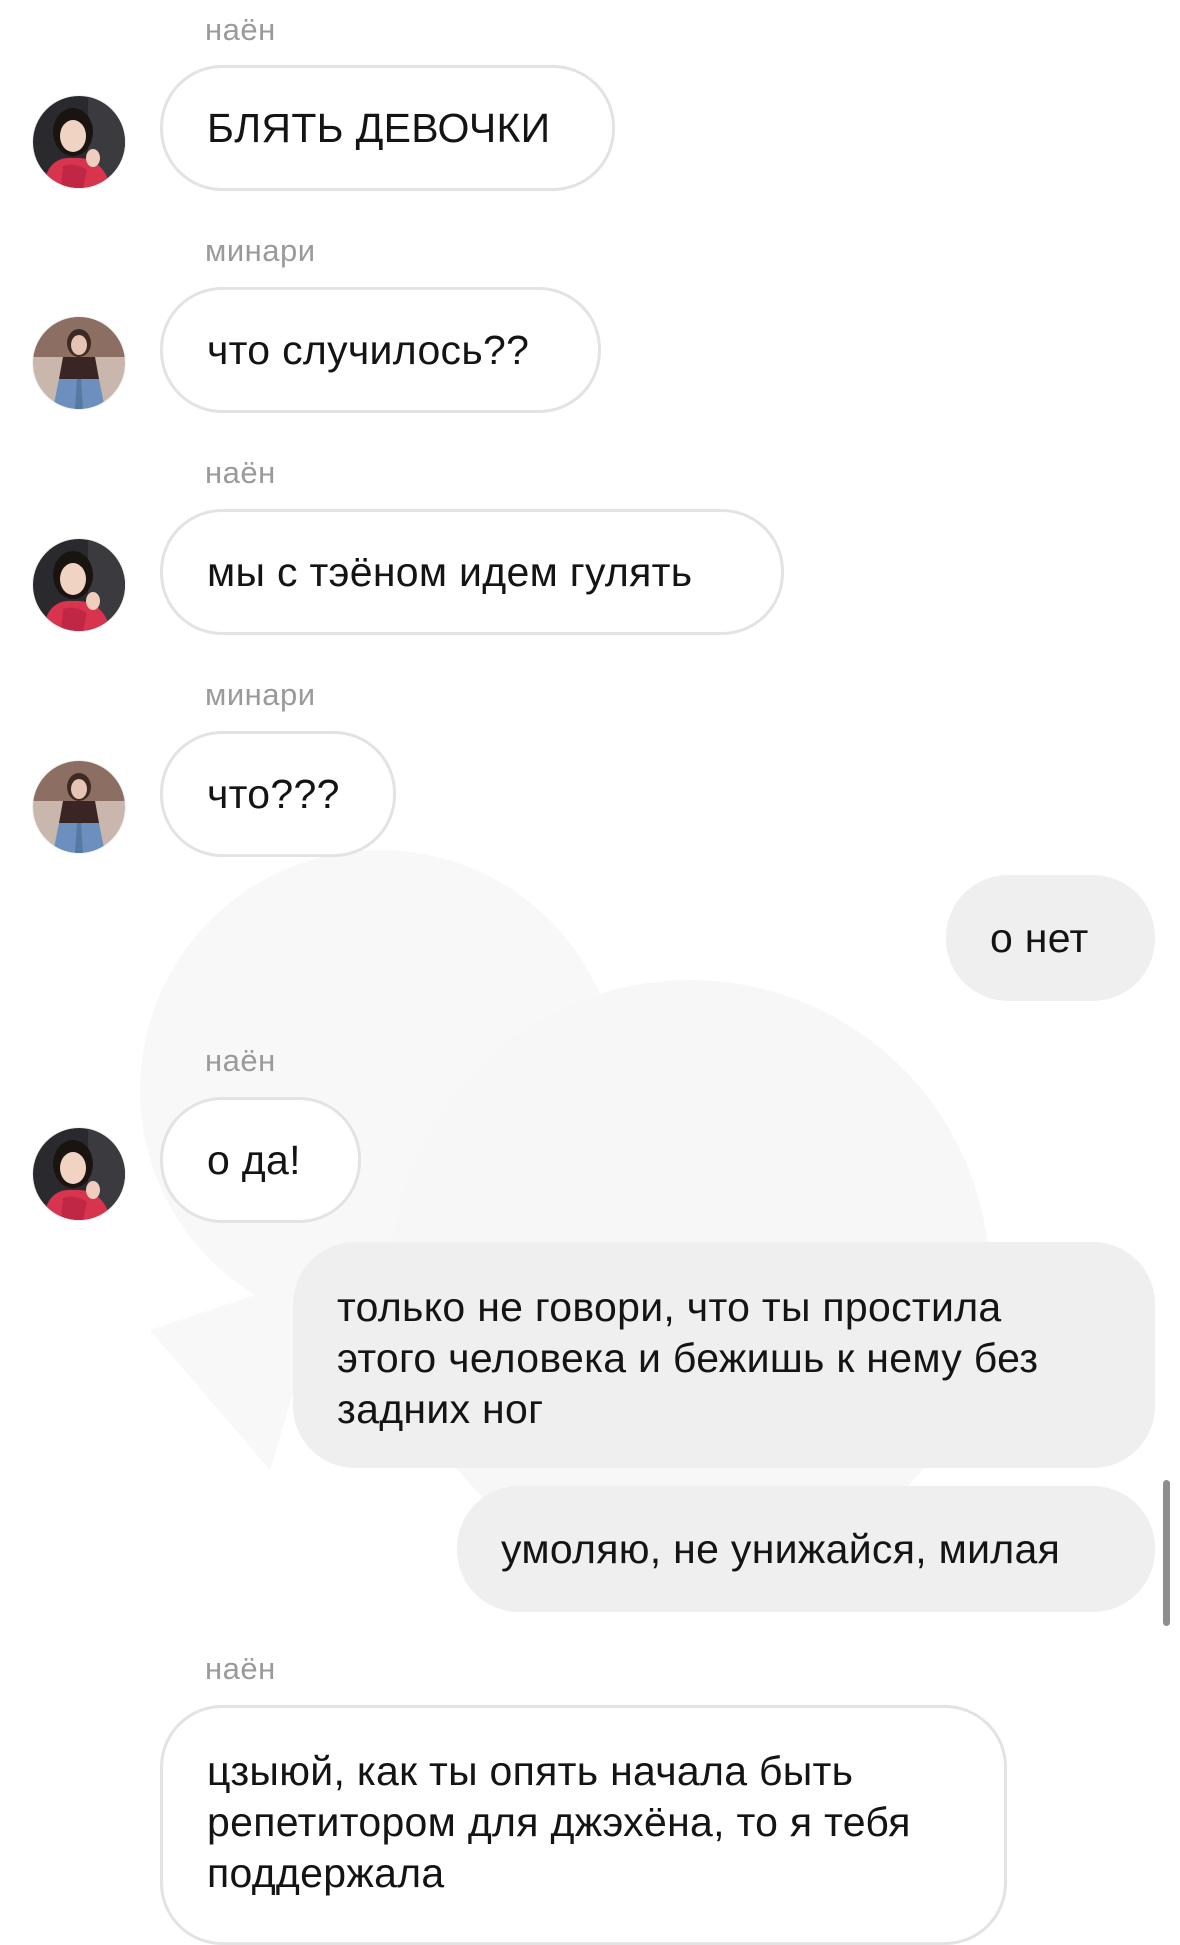 Image resolution: width=1180 pixels, height=1945 pixels. I want to click on scrollbar, so click(1166, 1553).